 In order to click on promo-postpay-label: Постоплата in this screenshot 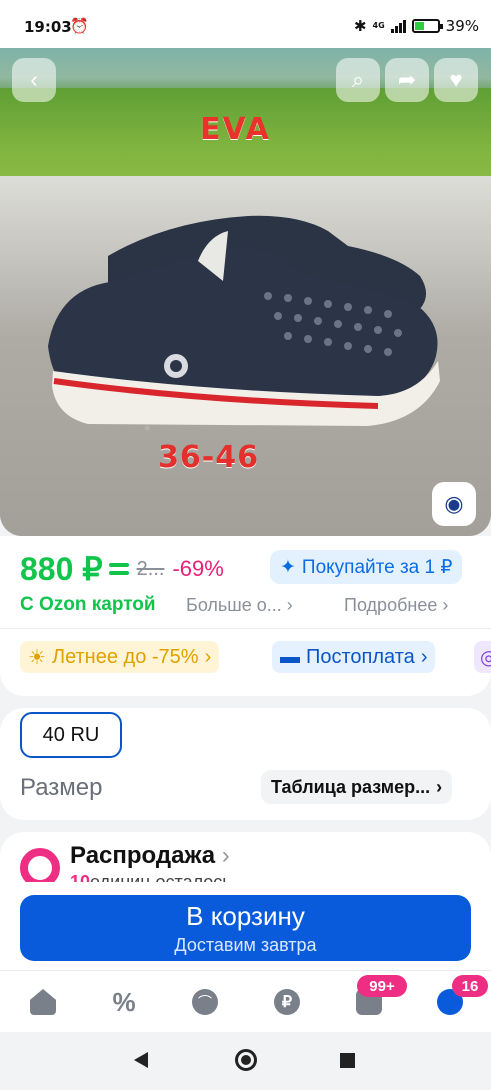, I will do `click(360, 656)`.